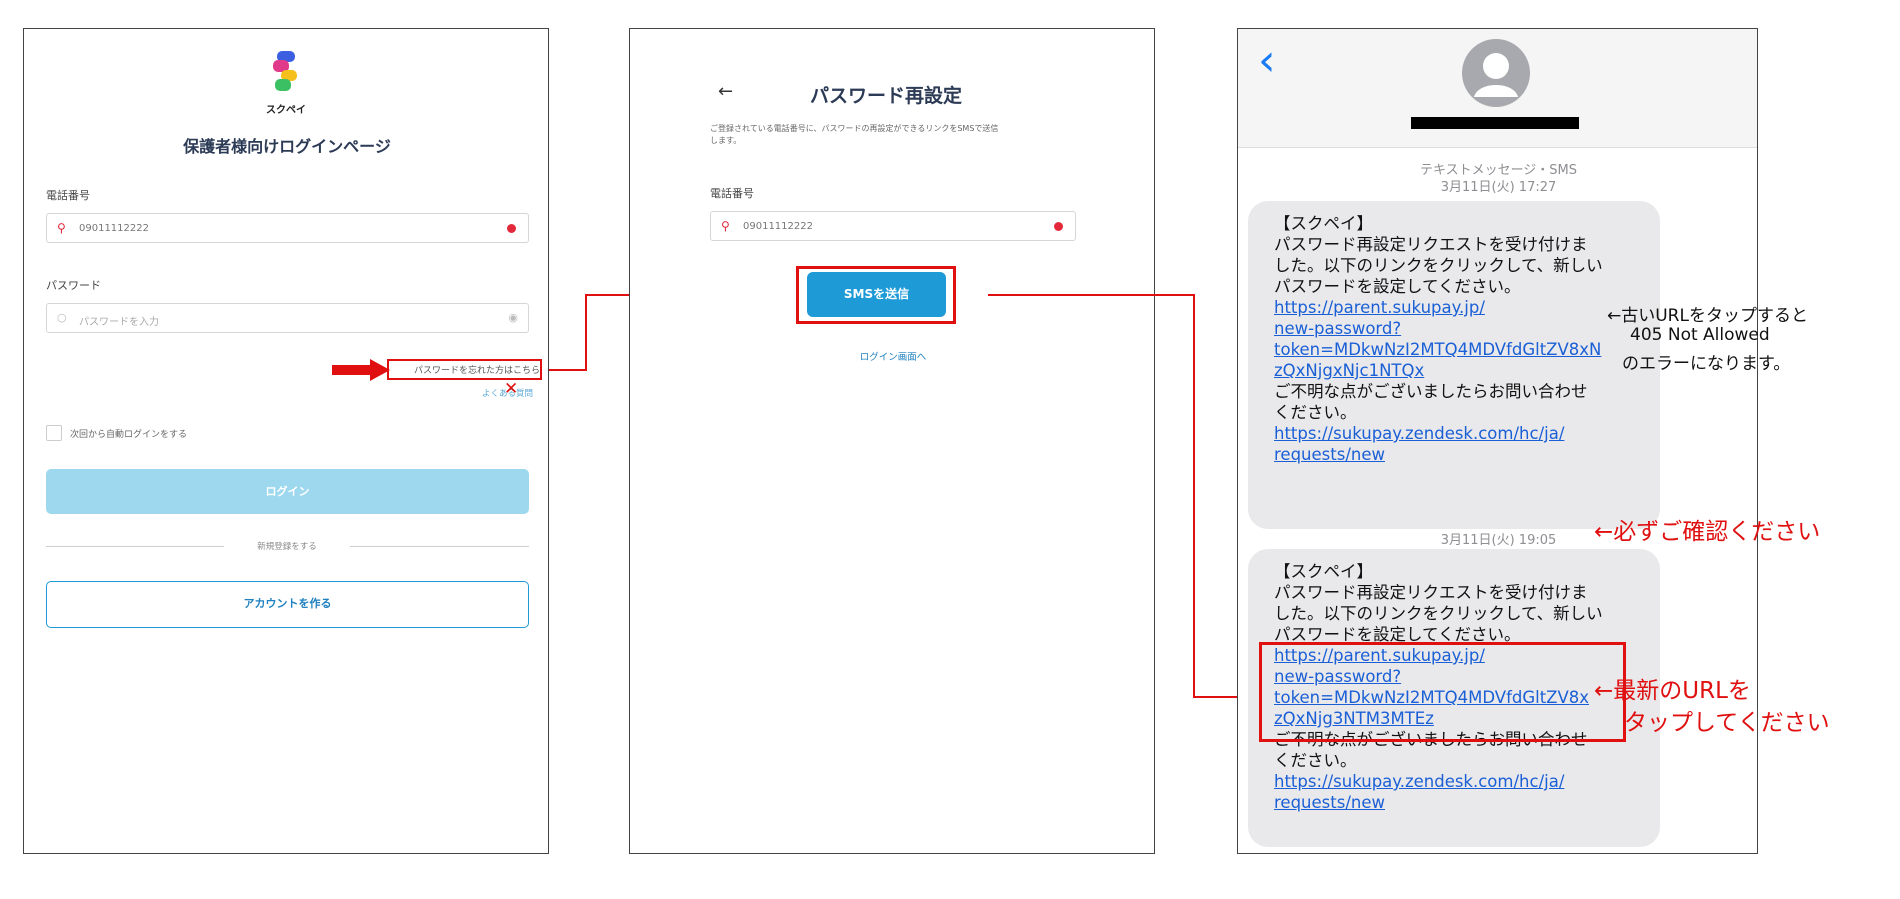 The height and width of the screenshot is (899, 1900). I want to click on old-reset-link: token=MDkwNzI2MTQ4MDVfdGltZV8xN, so click(1462, 349).